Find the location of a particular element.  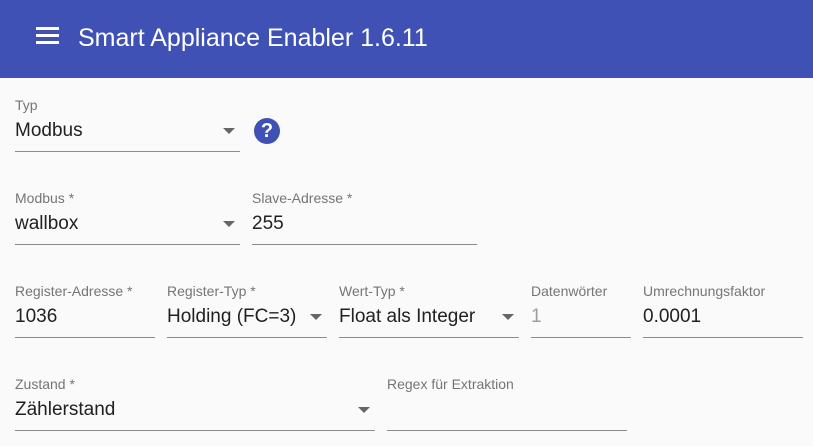

typ-label: Typ is located at coordinates (26, 105).